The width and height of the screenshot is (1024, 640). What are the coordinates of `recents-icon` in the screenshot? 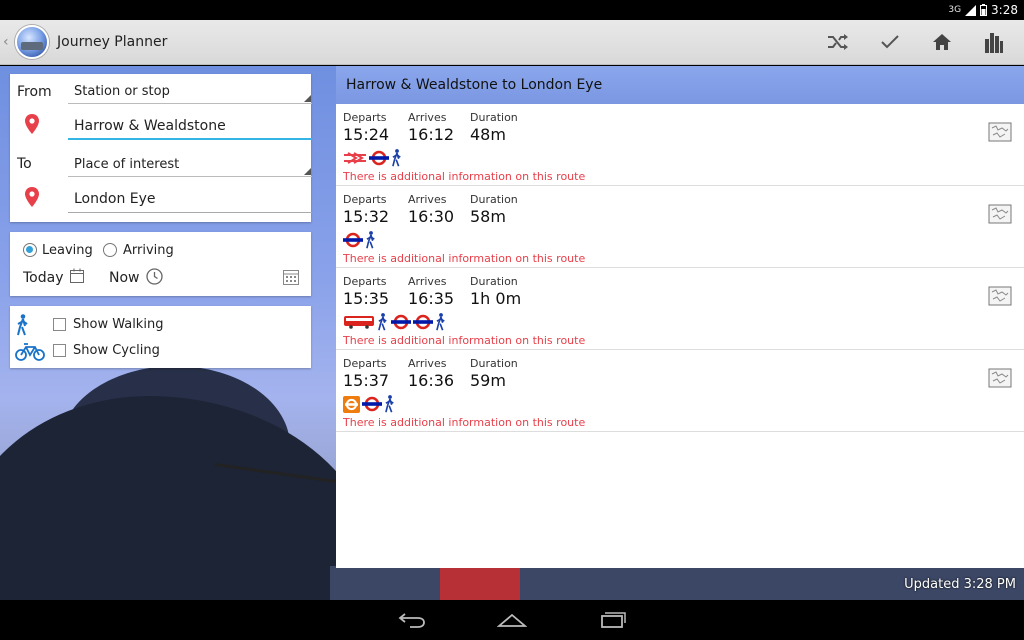 It's located at (613, 620).